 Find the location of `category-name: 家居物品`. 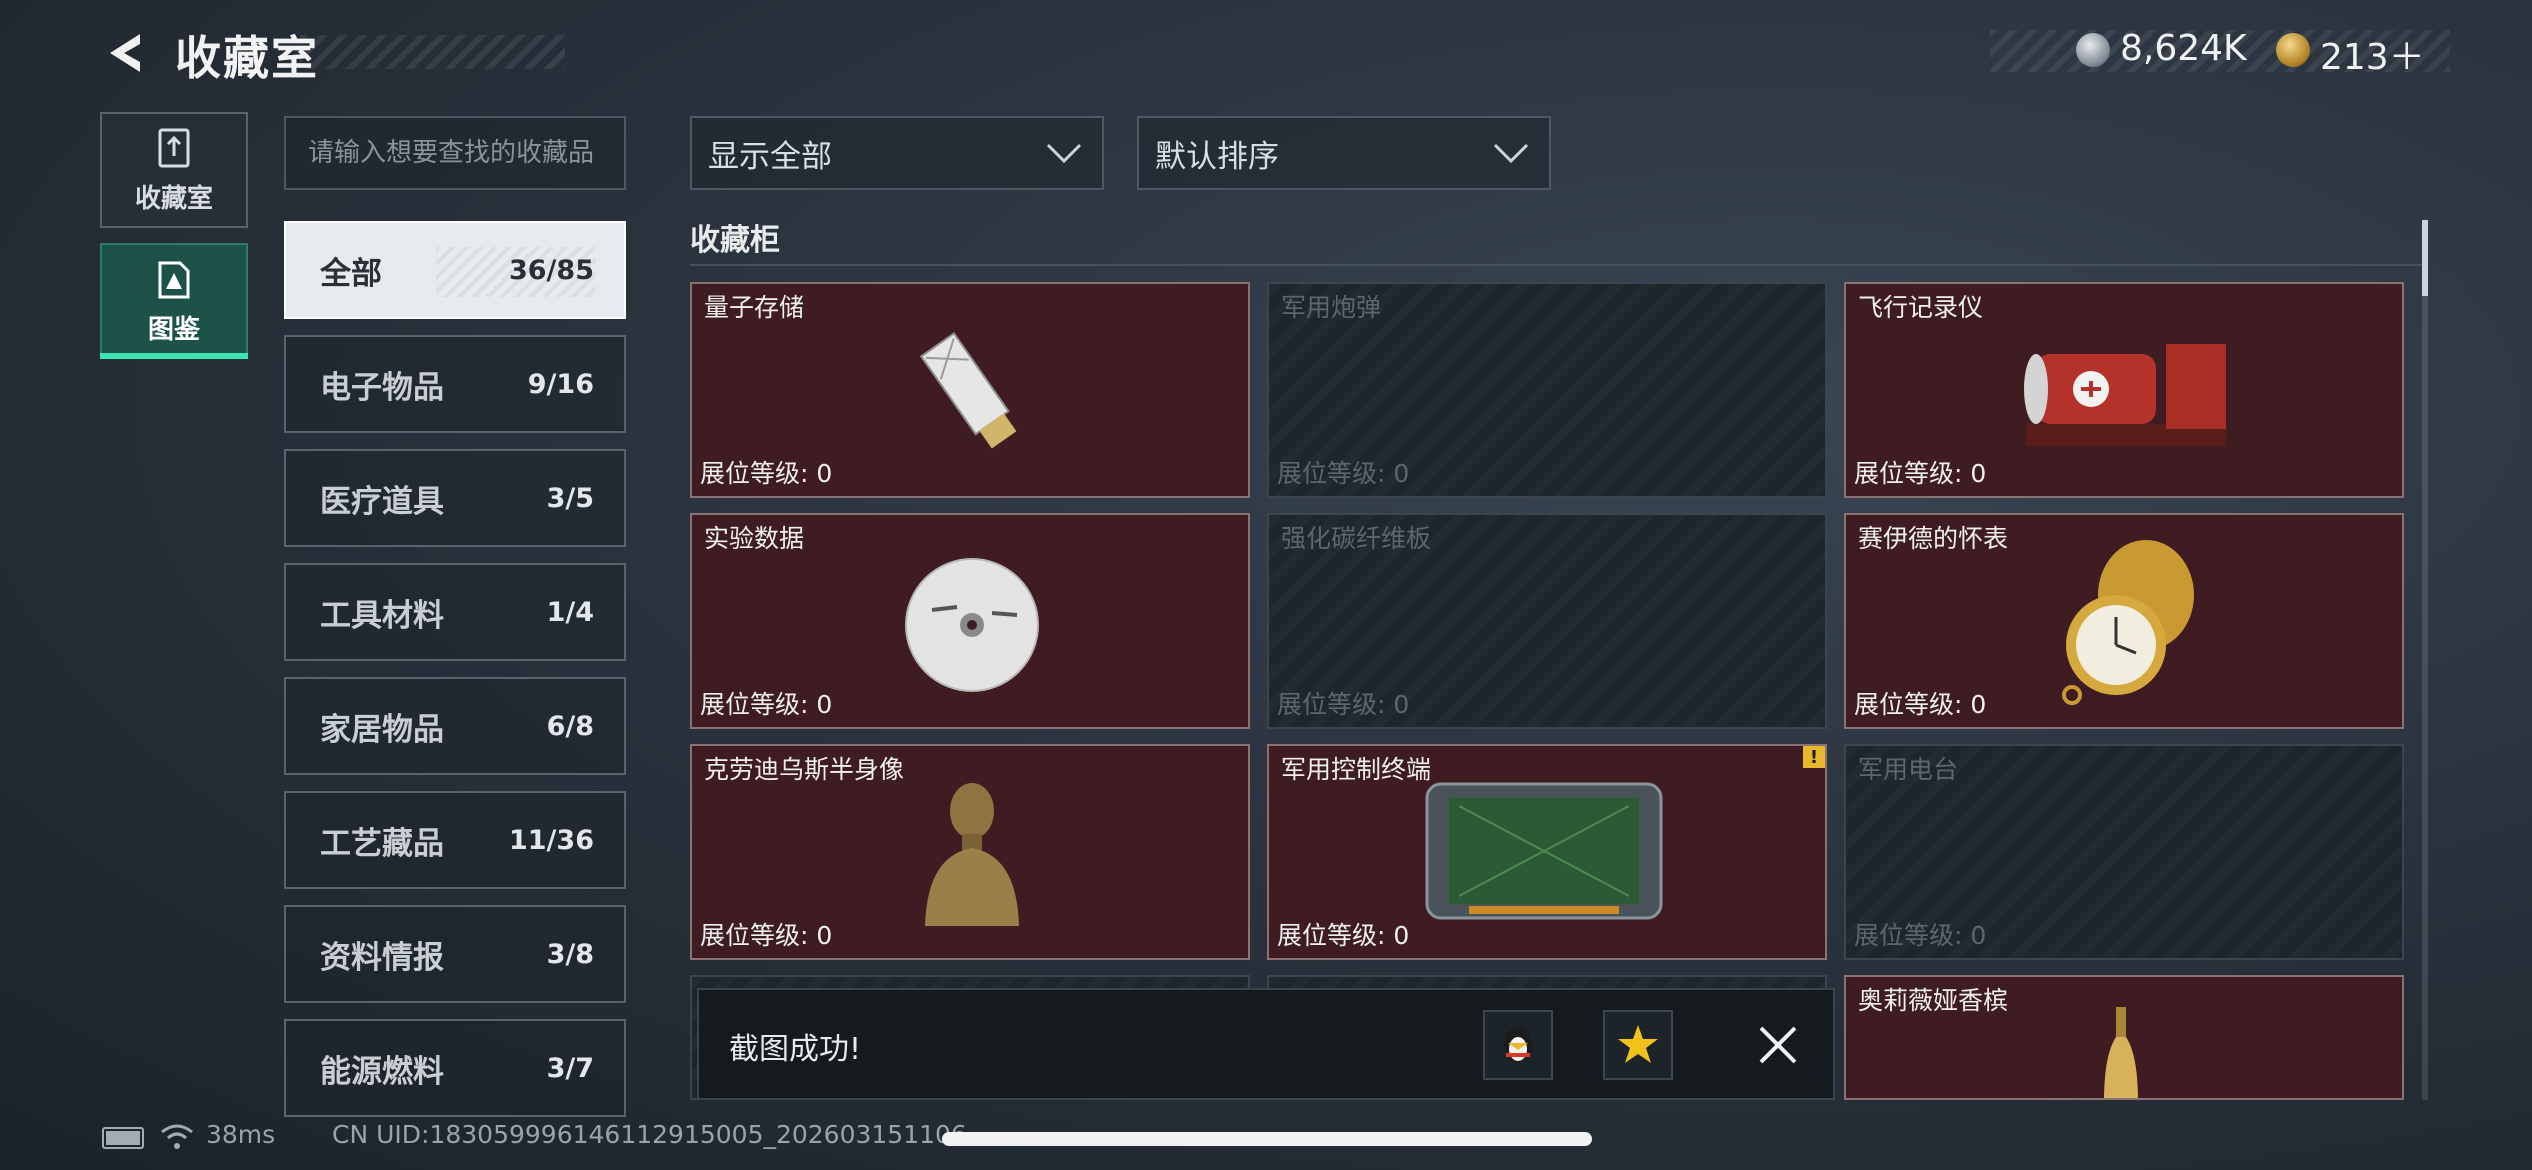

category-name: 家居物品 is located at coordinates (382, 729).